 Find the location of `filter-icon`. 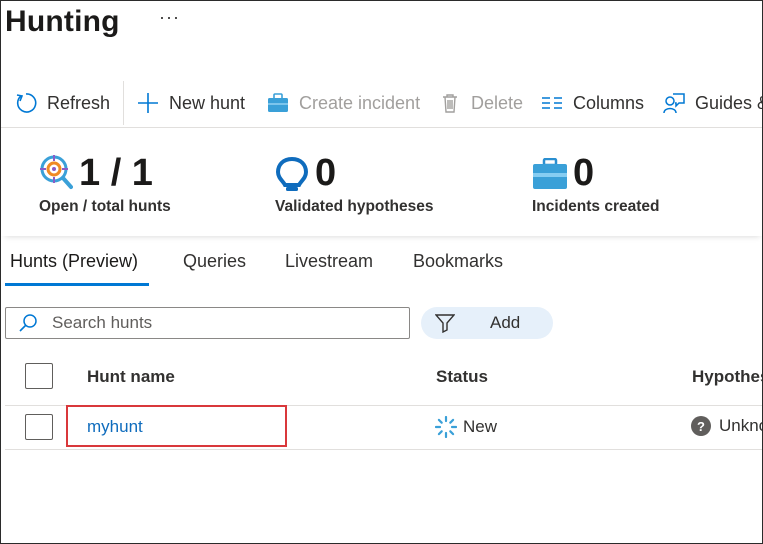

filter-icon is located at coordinates (445, 325).